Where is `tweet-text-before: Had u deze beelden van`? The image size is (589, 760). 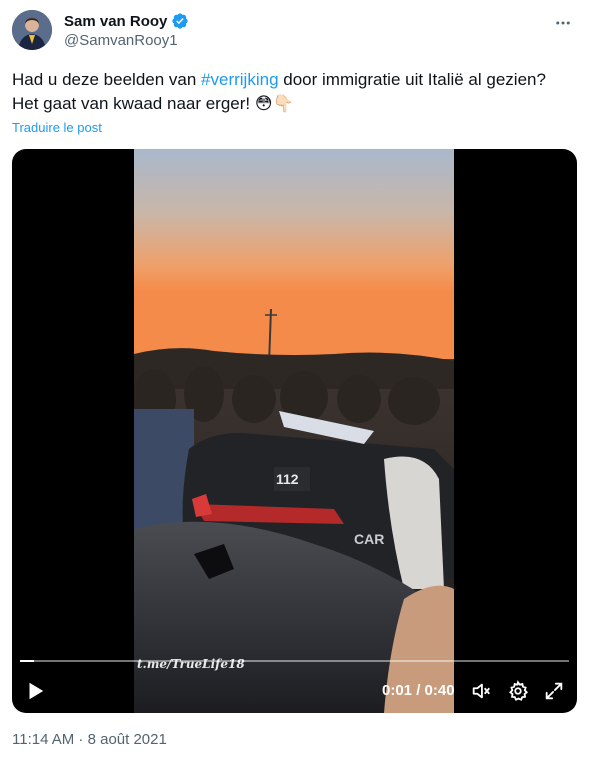
tweet-text-before: Had u deze beelden van is located at coordinates (107, 79).